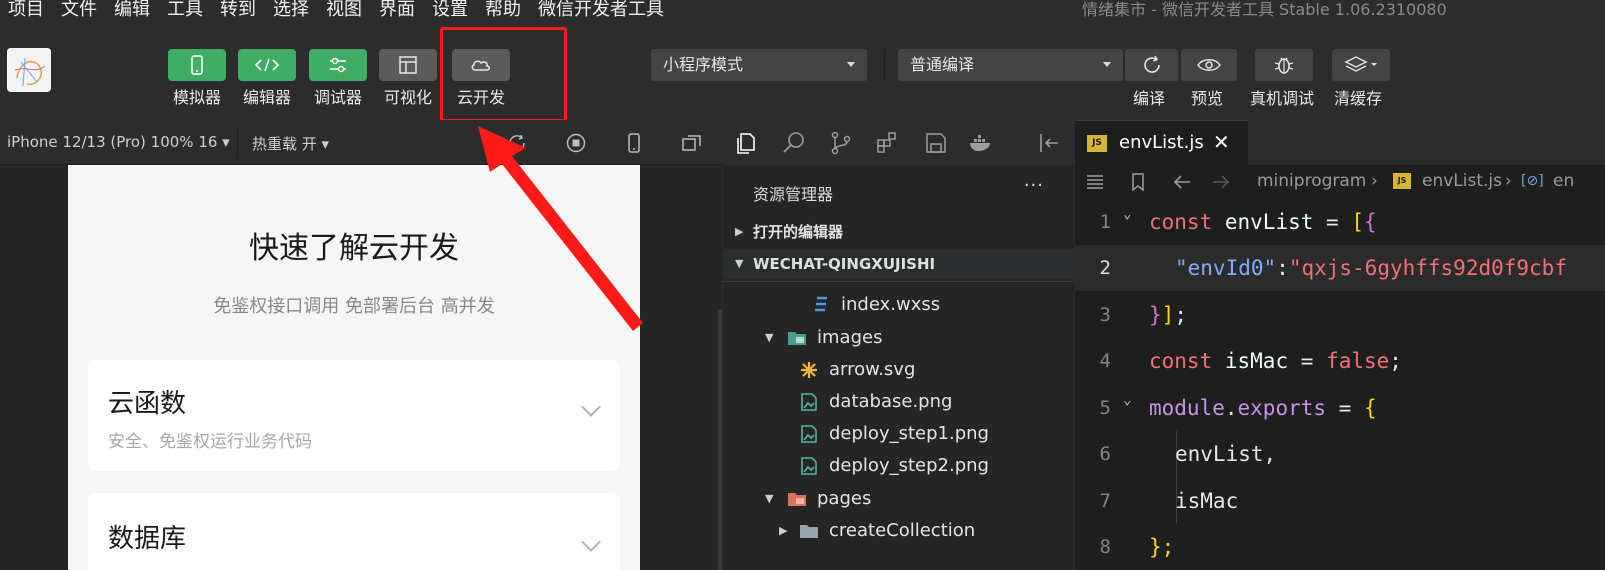 The width and height of the screenshot is (1605, 570). Describe the element at coordinates (1282, 98) in the screenshot. I see `remote-debug-label: 真机调试` at that location.